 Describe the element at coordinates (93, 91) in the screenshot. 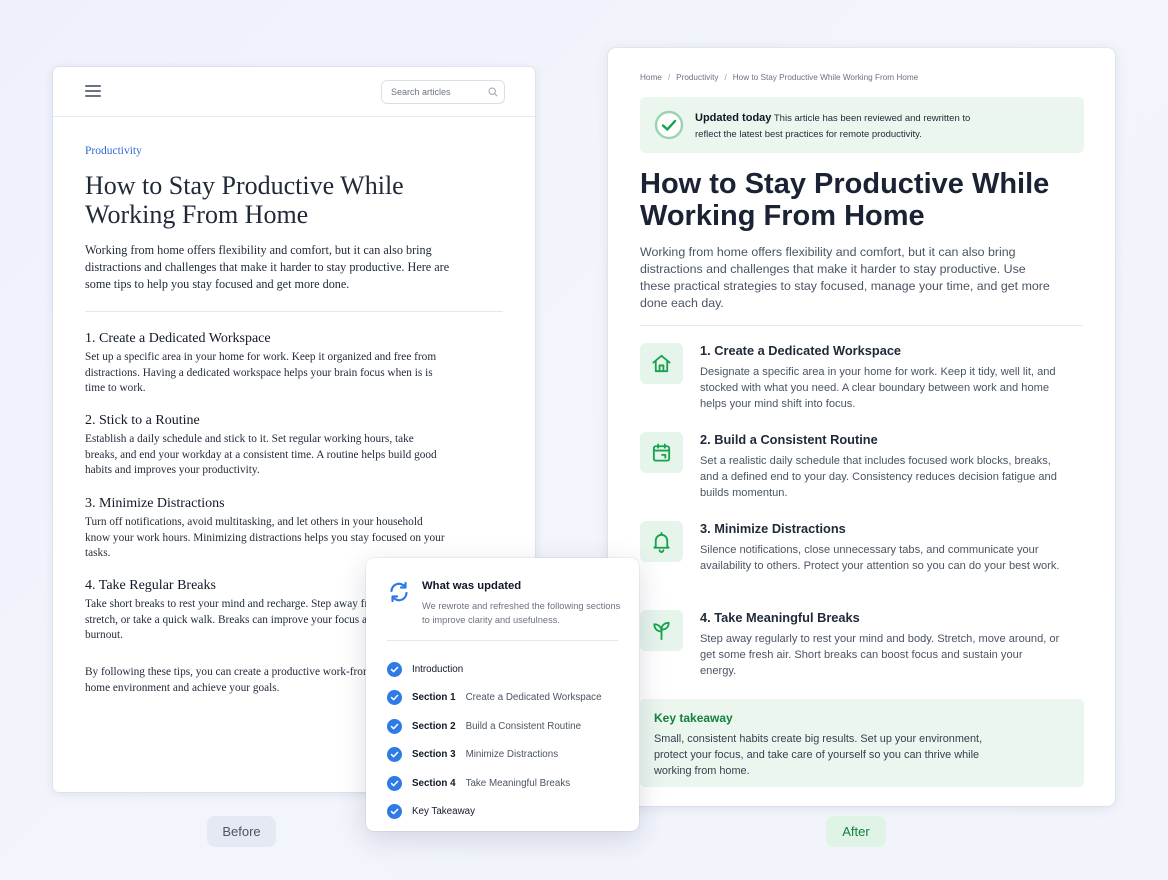

I see `menu-icon` at that location.